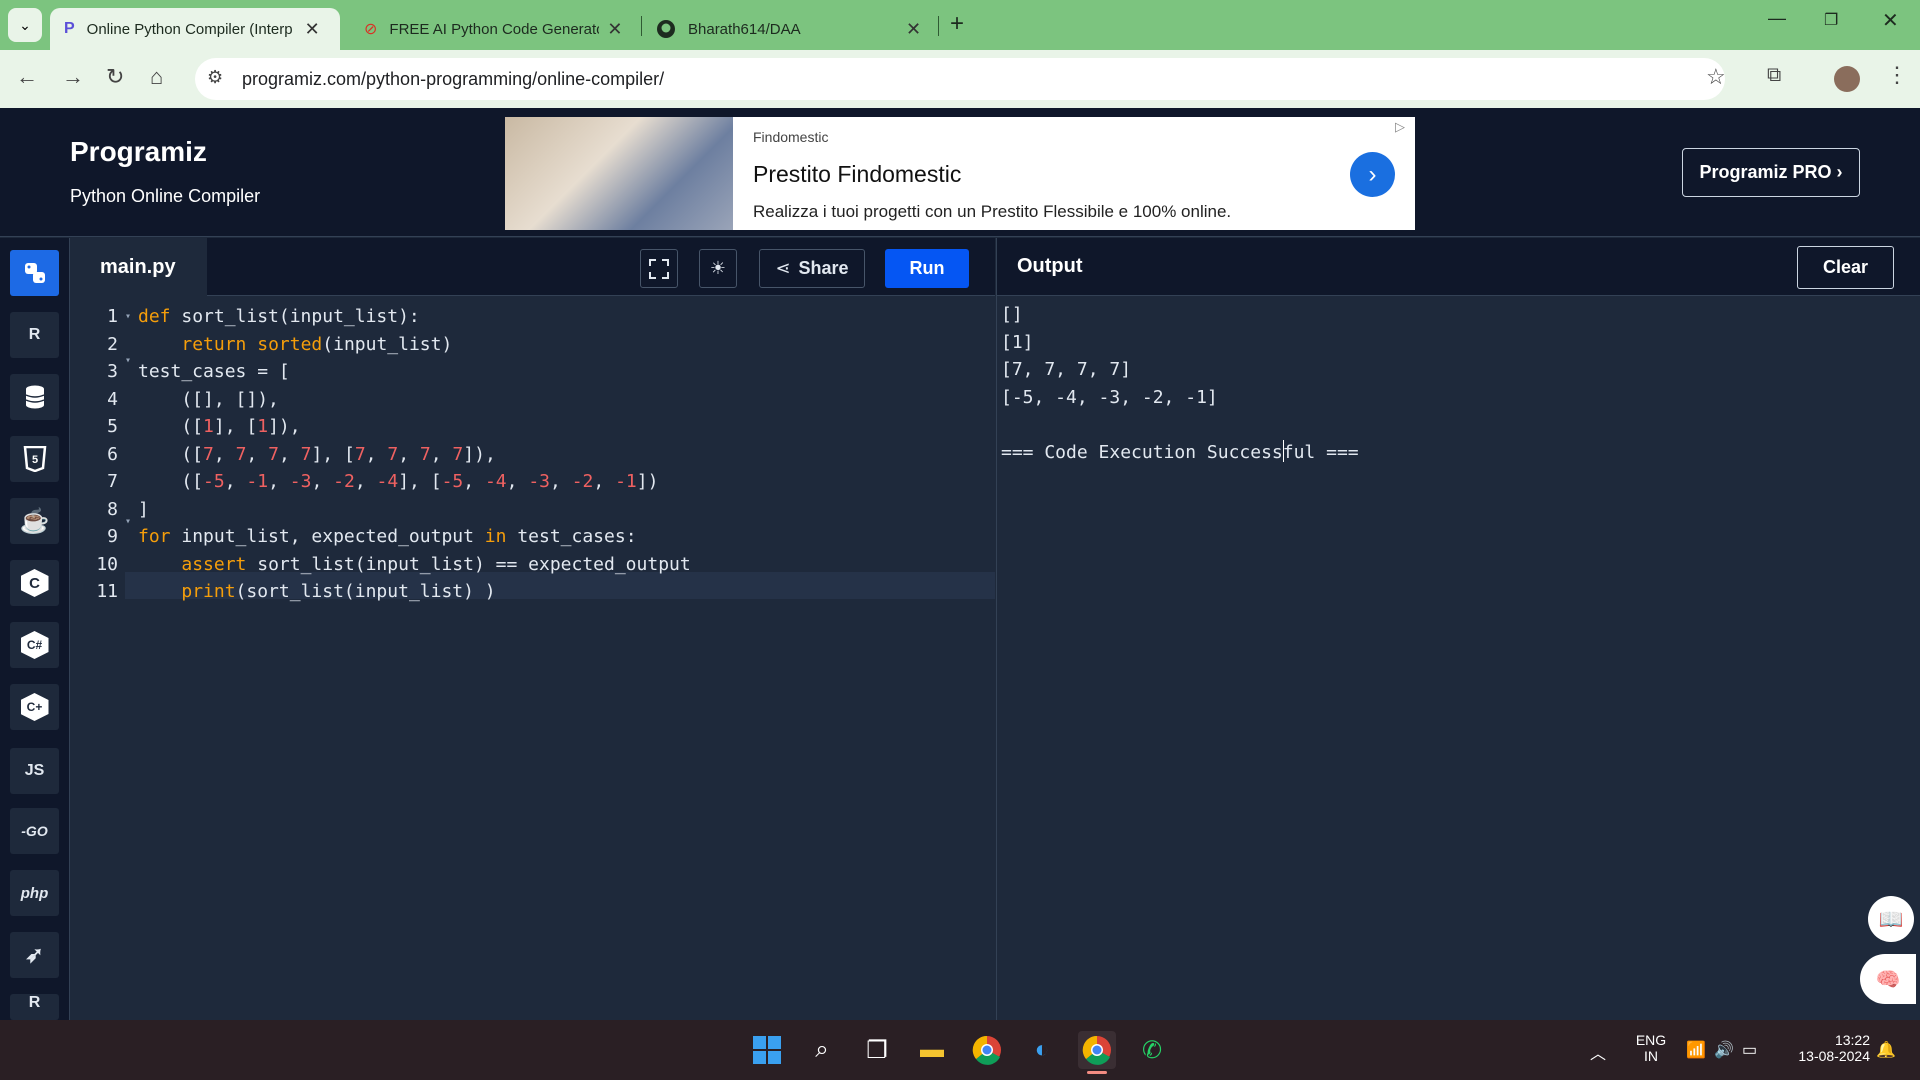  What do you see at coordinates (34, 1007) in the screenshot?
I see `rust-icon: R` at bounding box center [34, 1007].